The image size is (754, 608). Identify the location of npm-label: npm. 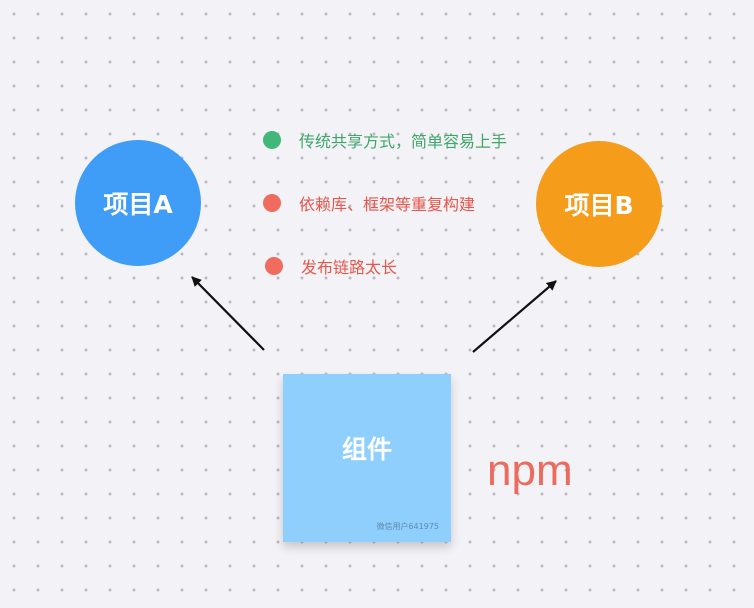
(530, 470).